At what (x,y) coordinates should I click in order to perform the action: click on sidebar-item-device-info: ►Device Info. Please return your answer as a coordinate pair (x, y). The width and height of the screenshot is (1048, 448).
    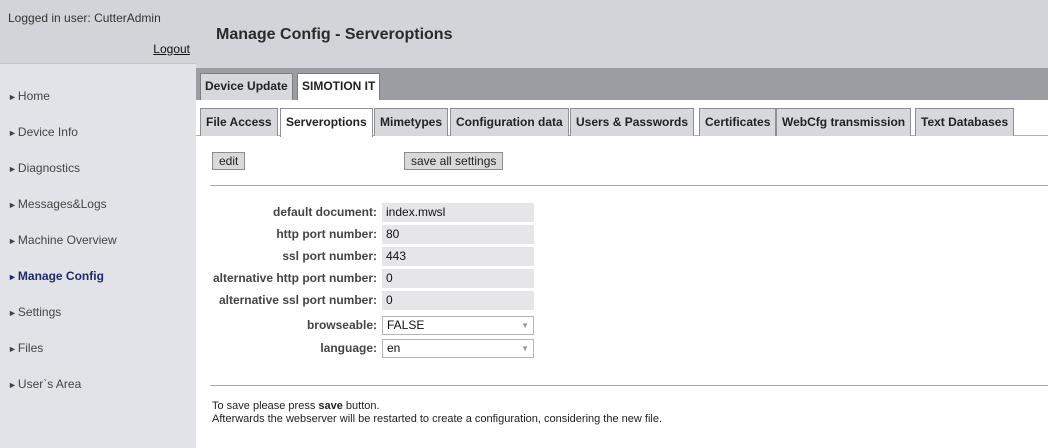
    Looking at the image, I should click on (98, 132).